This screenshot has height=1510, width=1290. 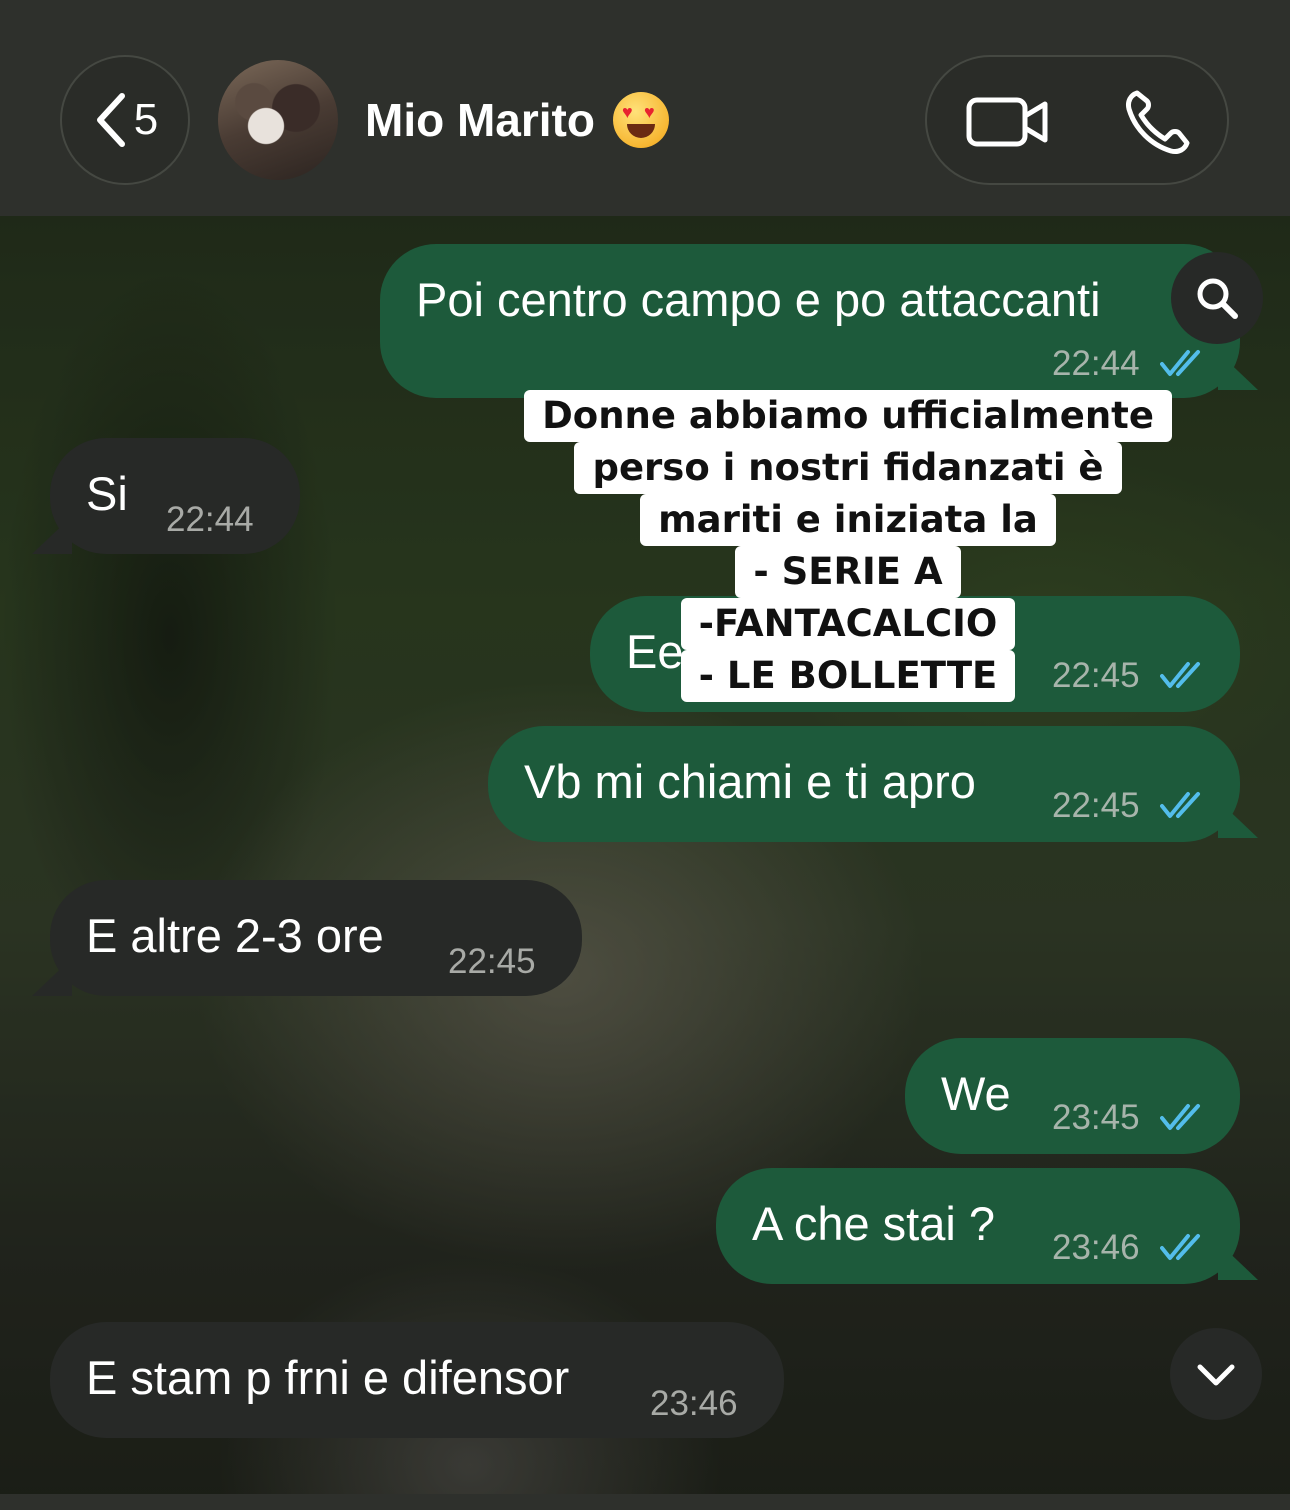 What do you see at coordinates (1096, 1117) in the screenshot?
I see `message-time: 23:45` at bounding box center [1096, 1117].